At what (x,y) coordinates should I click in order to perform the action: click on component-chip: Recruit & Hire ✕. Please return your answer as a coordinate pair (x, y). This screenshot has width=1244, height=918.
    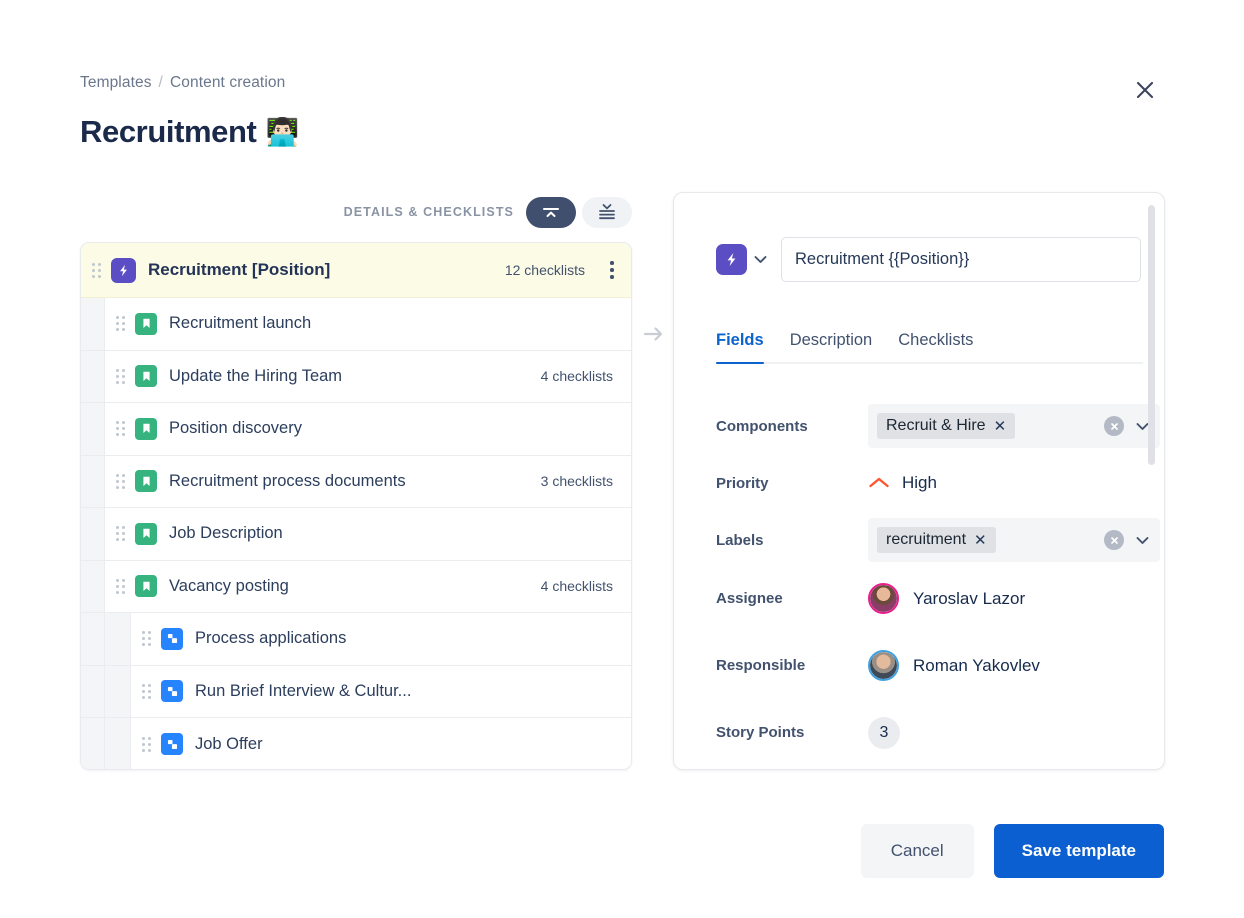
    Looking at the image, I should click on (946, 426).